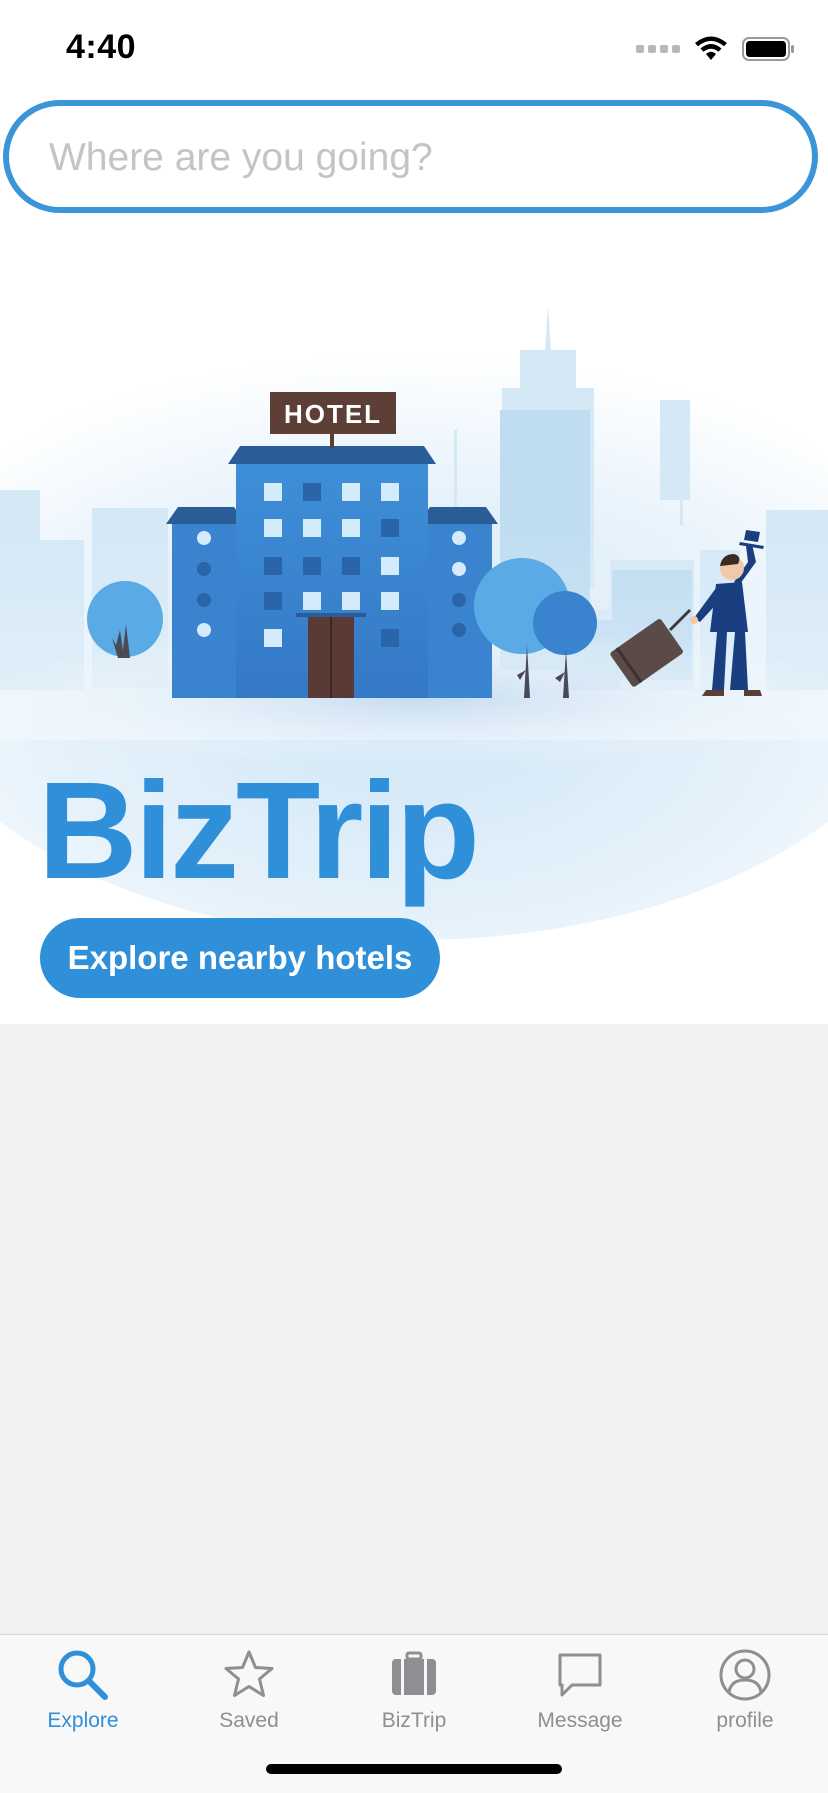  I want to click on status-icons, so click(716, 49).